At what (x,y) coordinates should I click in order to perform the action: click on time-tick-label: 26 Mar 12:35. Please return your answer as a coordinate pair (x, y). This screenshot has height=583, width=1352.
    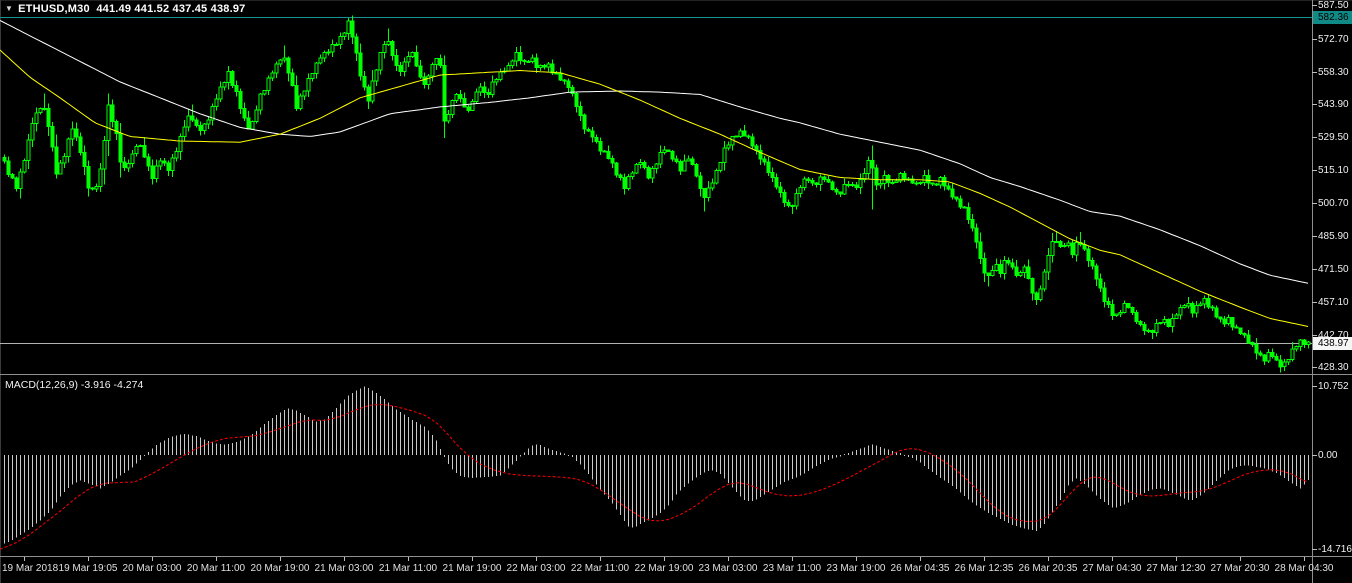
    Looking at the image, I should click on (984, 568).